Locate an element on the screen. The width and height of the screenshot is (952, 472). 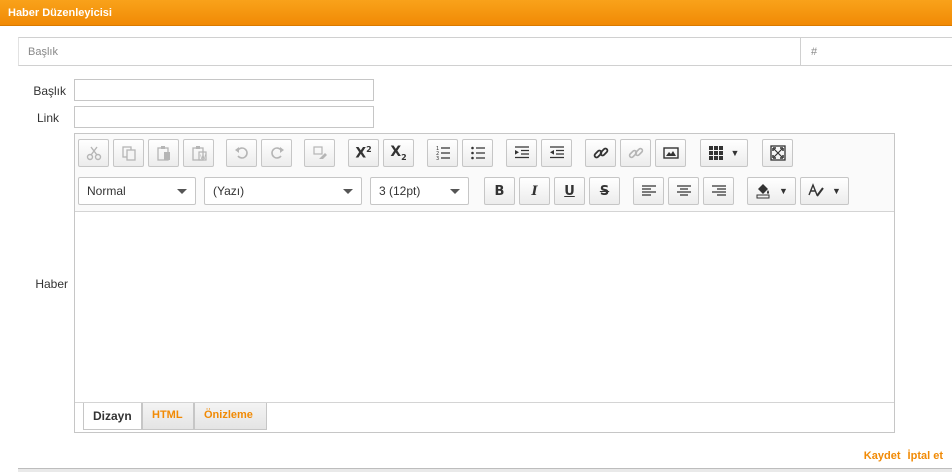
copy-icon is located at coordinates (128, 153).